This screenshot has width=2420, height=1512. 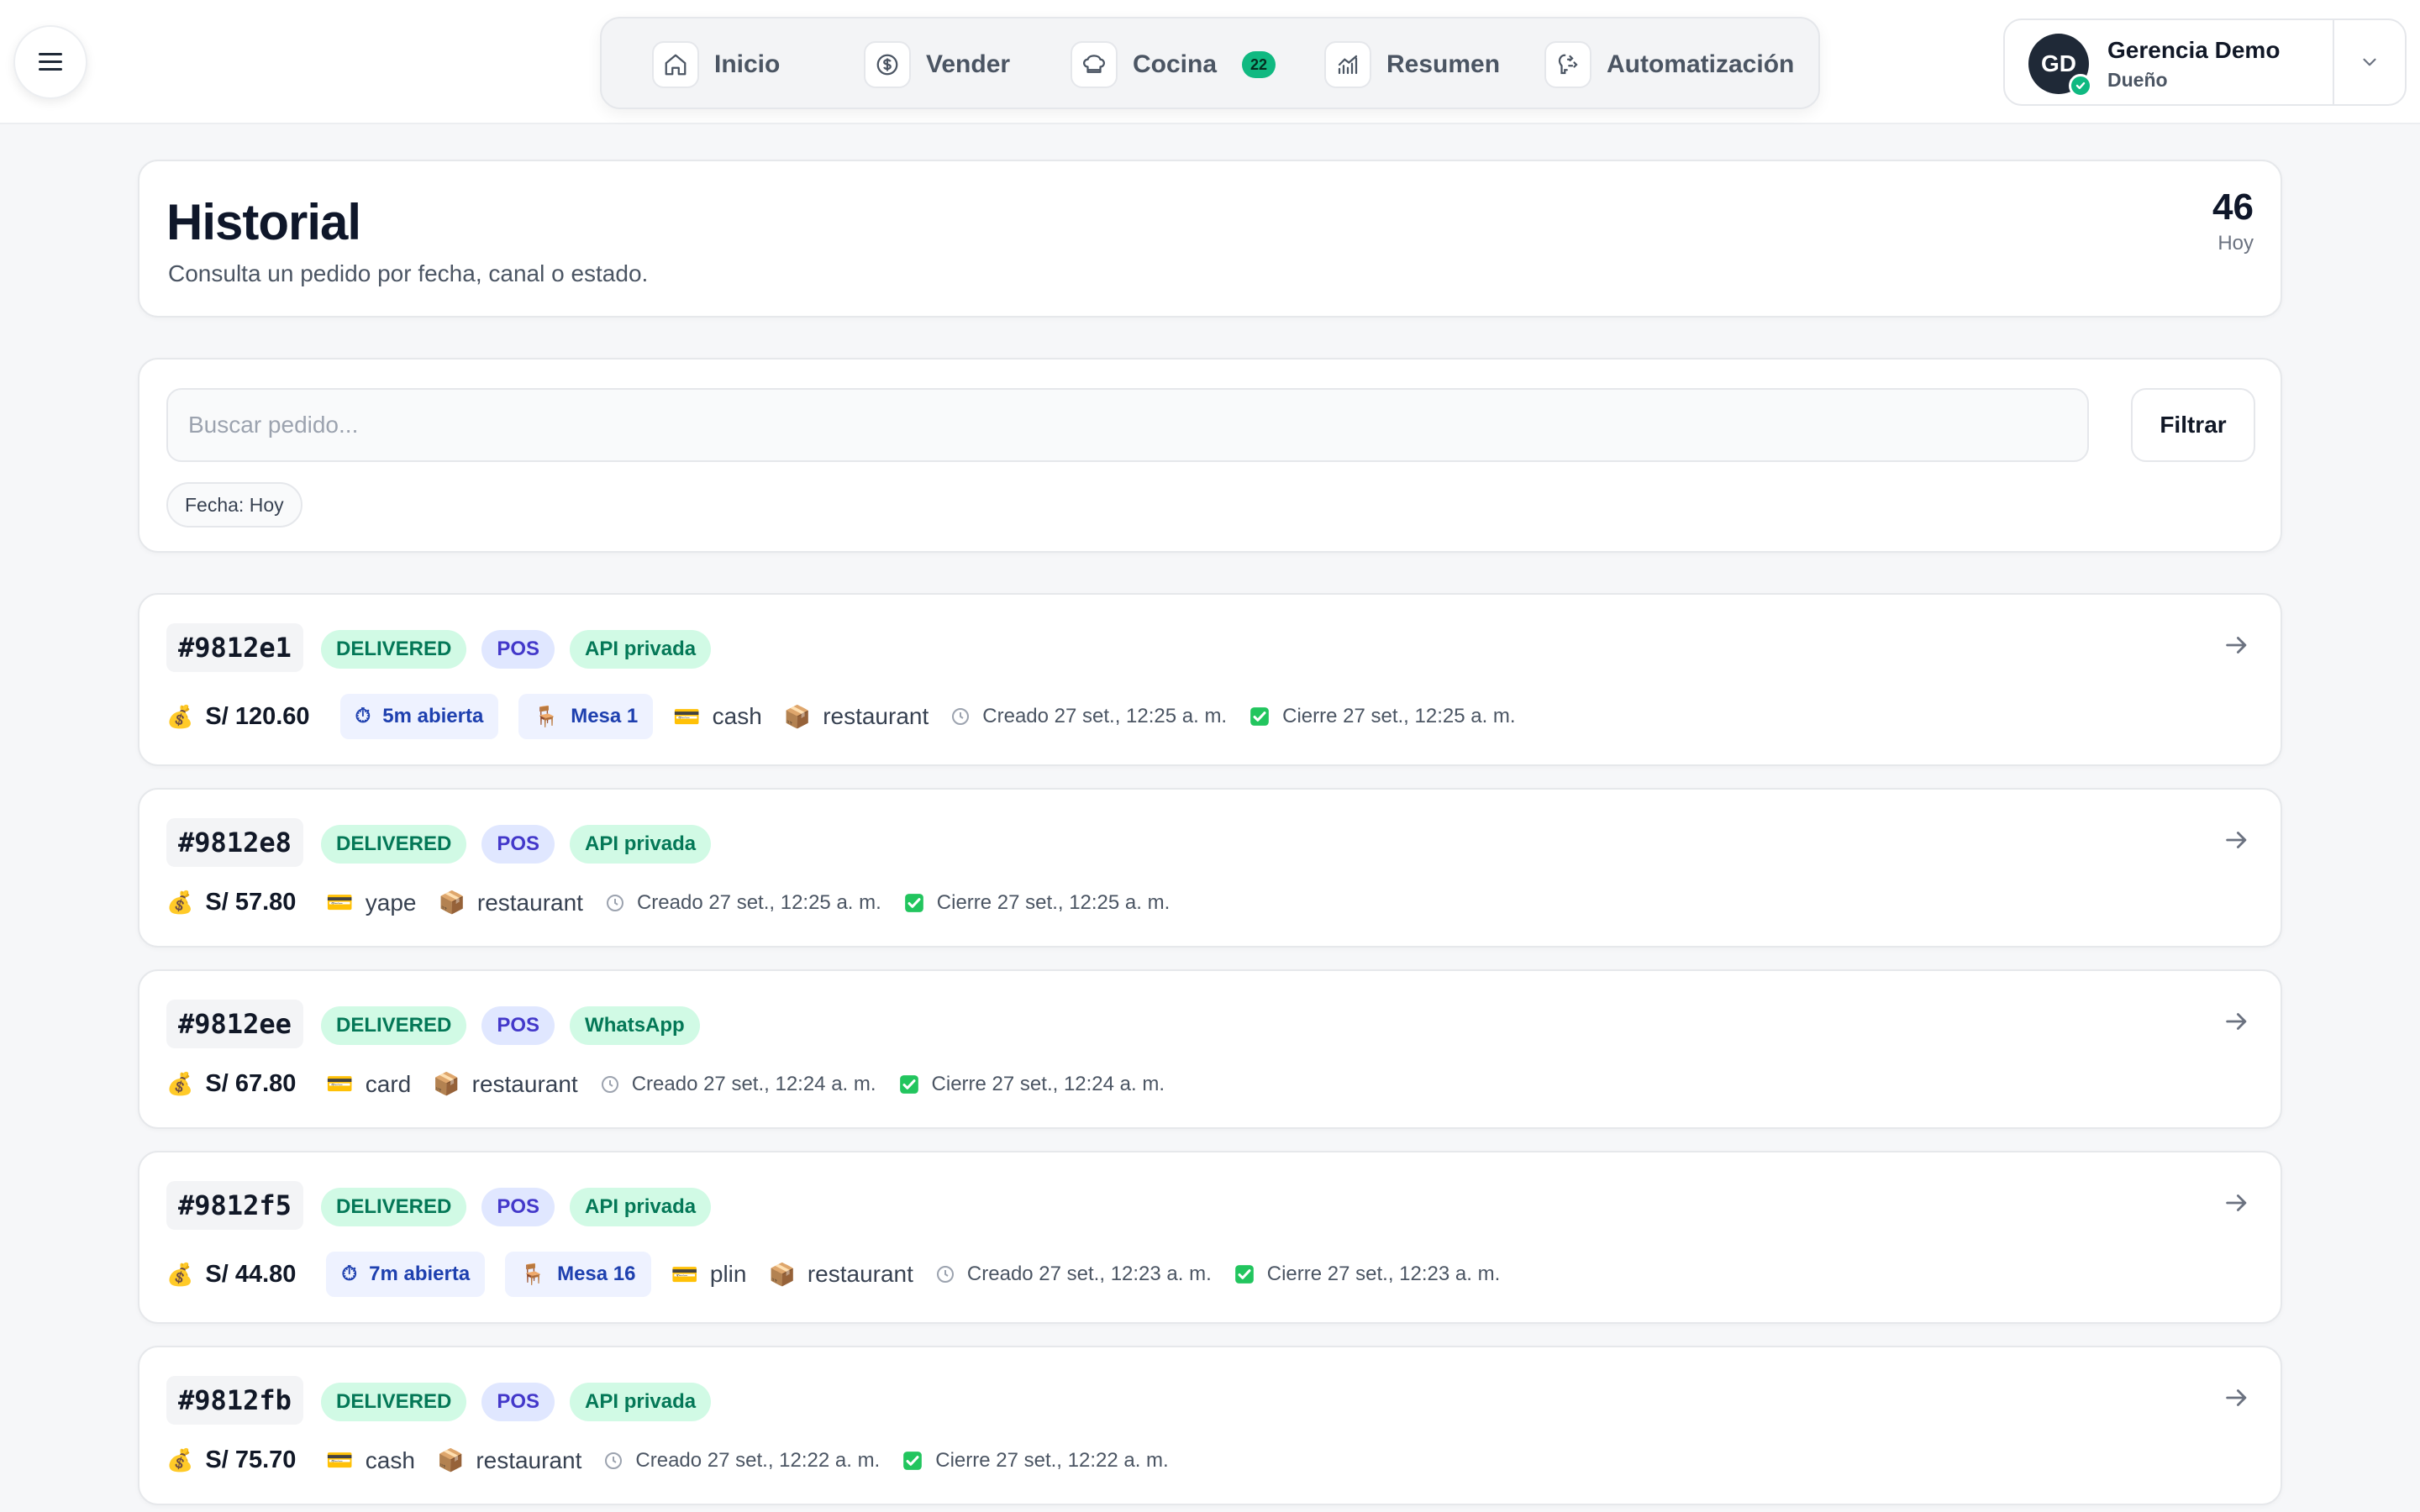 What do you see at coordinates (968, 64) in the screenshot?
I see `nav-label: Vender` at bounding box center [968, 64].